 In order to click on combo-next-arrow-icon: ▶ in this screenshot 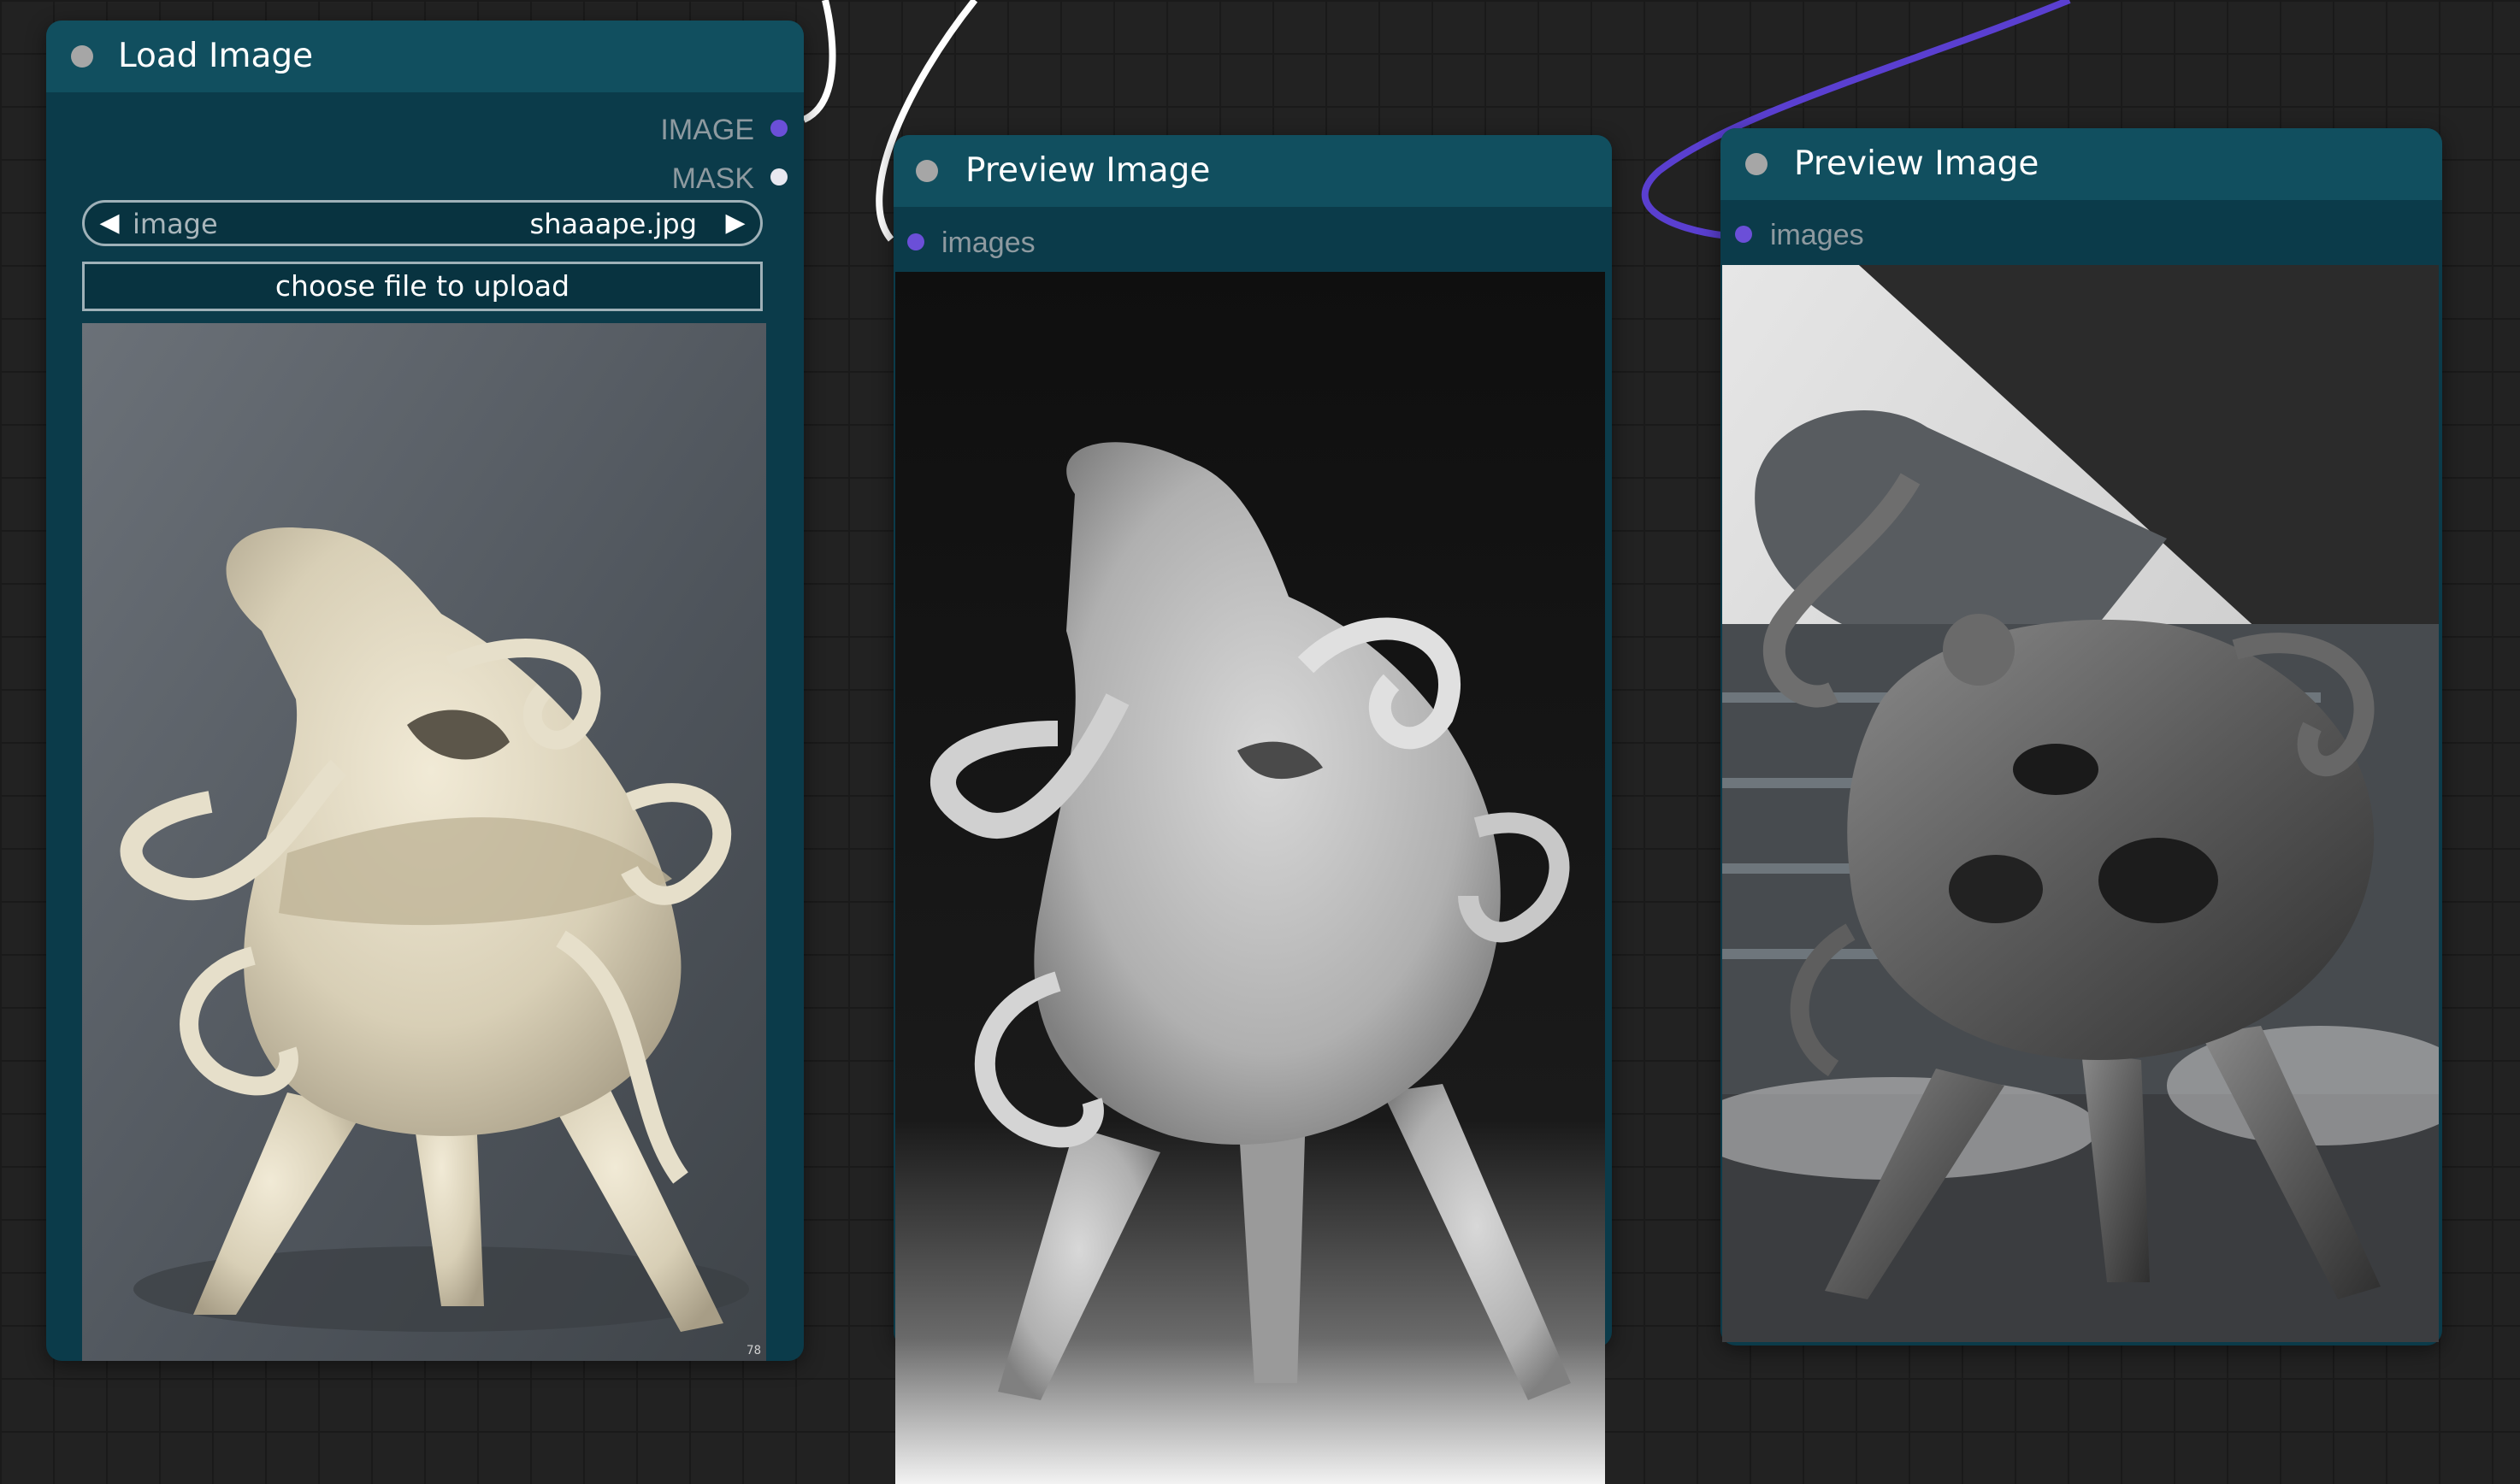, I will do `click(735, 223)`.